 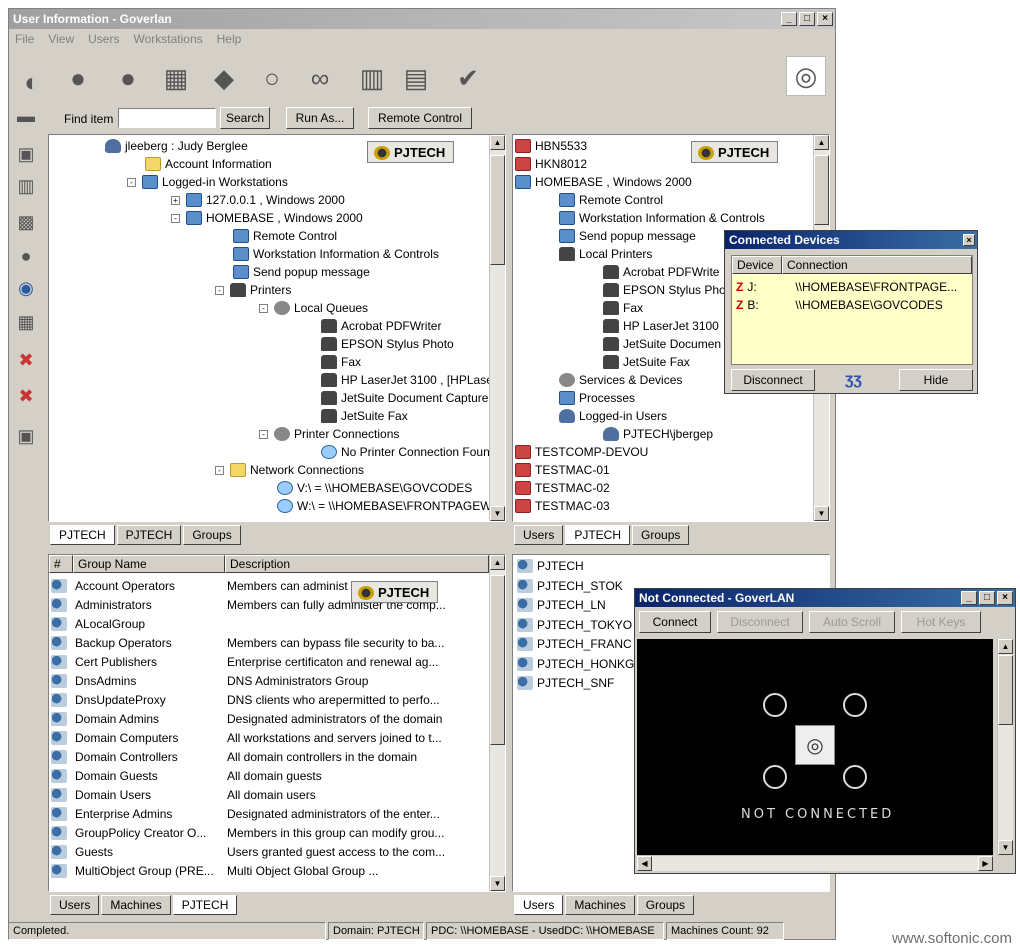 What do you see at coordinates (176, 78) in the screenshot?
I see `network-tool-icon: ▦` at bounding box center [176, 78].